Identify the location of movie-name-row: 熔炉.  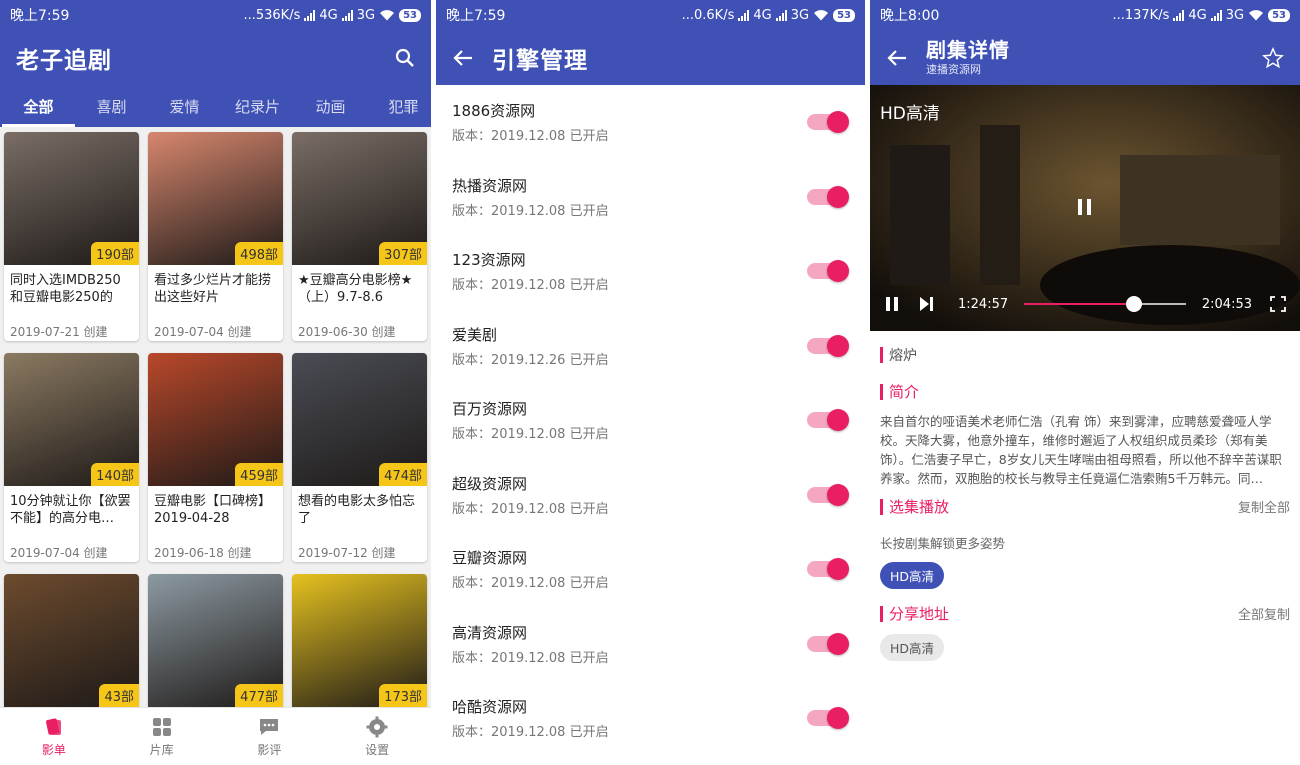
(1085, 355).